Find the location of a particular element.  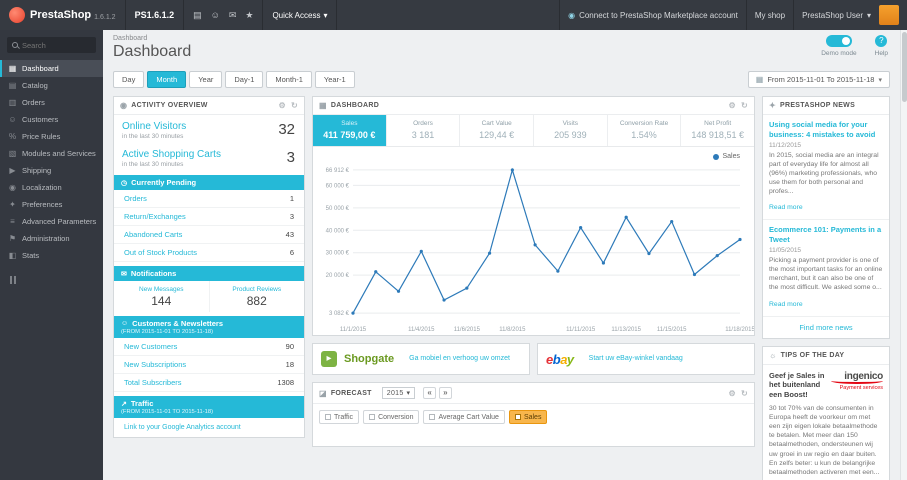

customers-icon: ☺ is located at coordinates (215, 15).